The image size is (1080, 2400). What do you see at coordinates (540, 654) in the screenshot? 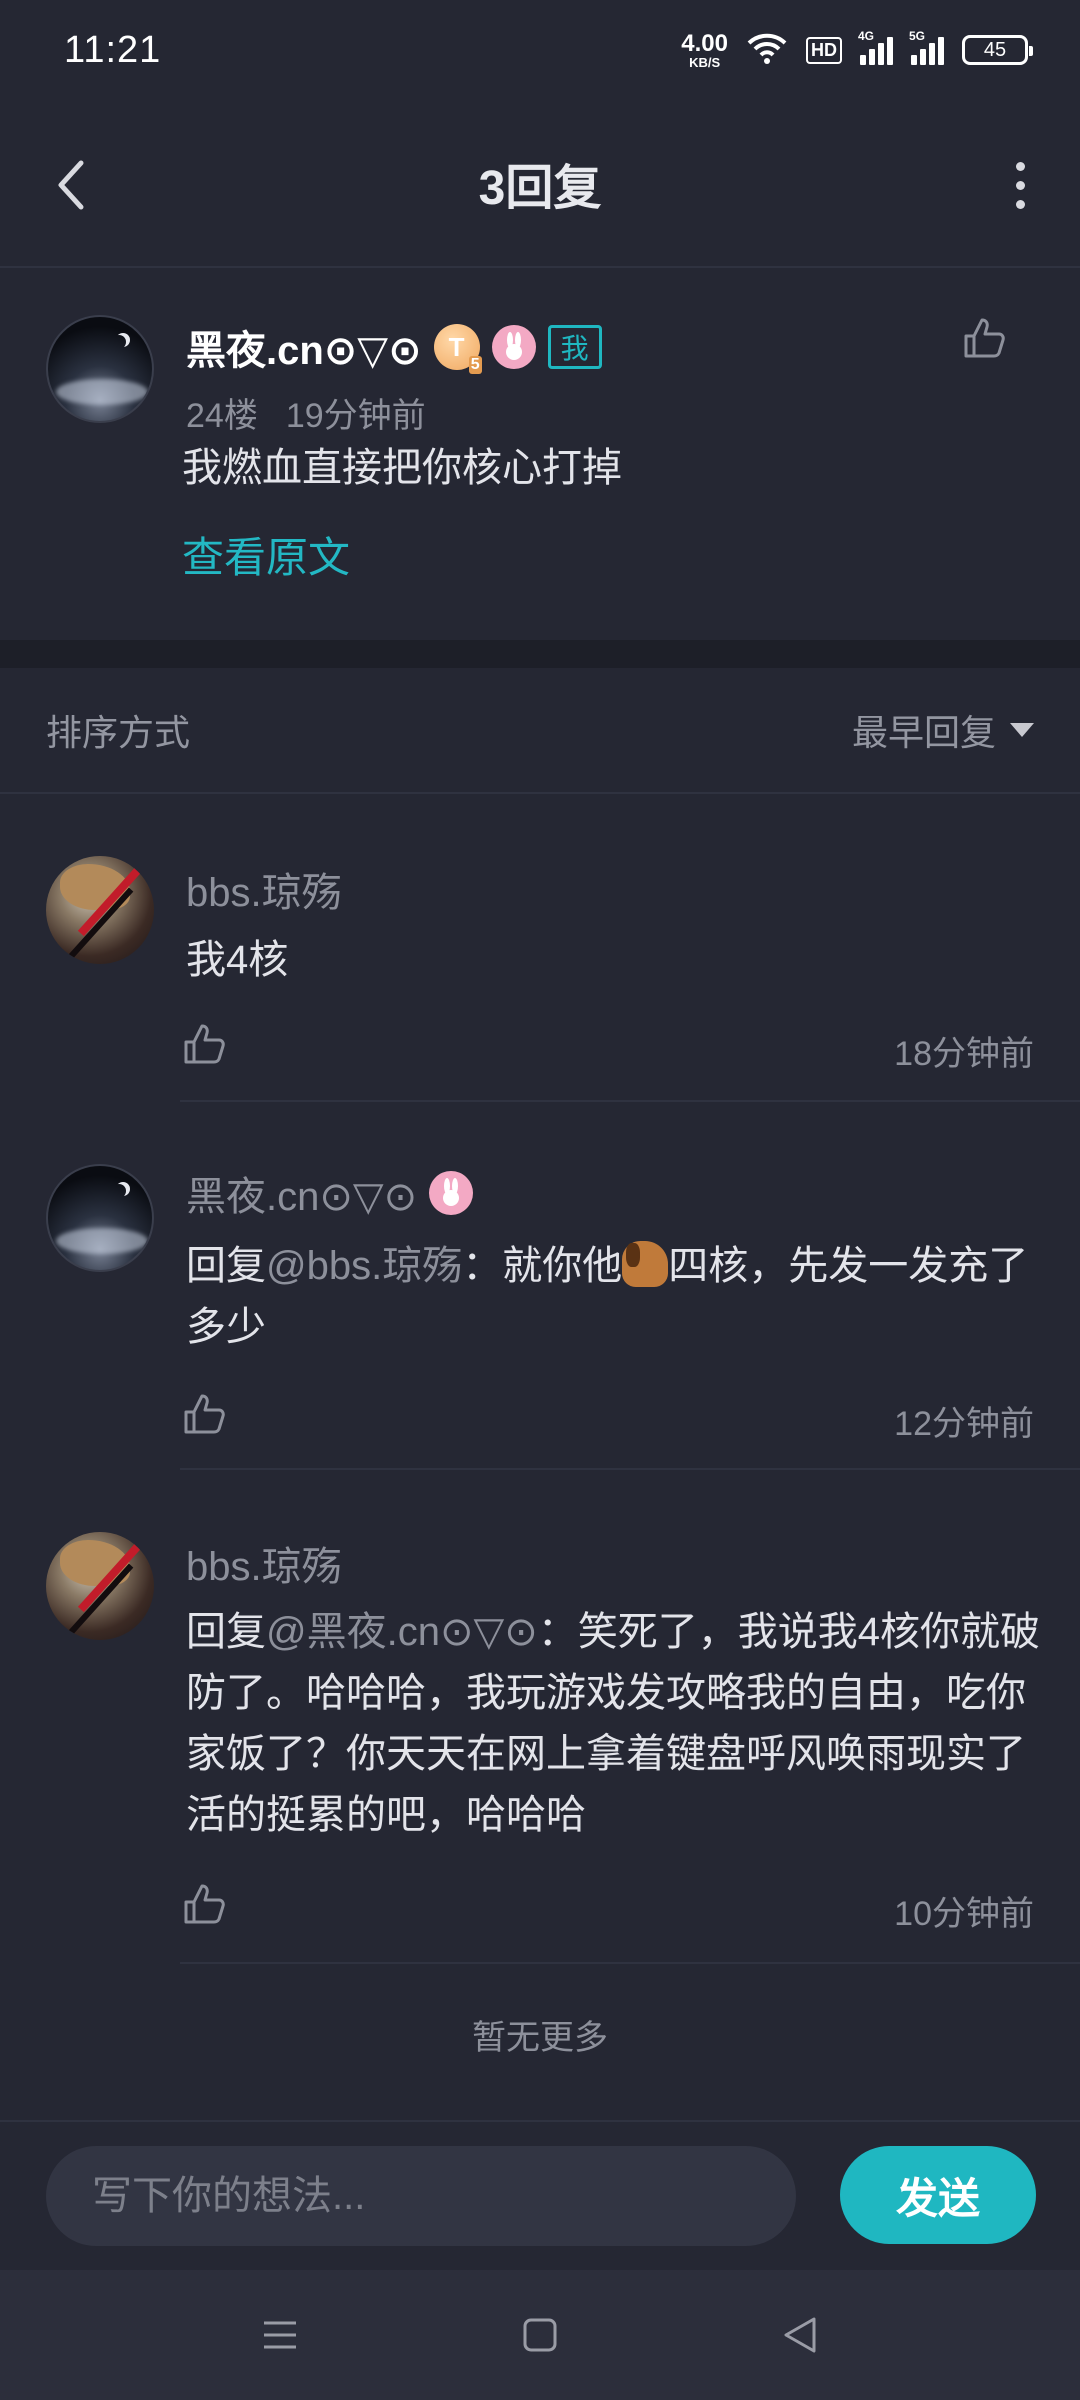
I see `section-divider` at bounding box center [540, 654].